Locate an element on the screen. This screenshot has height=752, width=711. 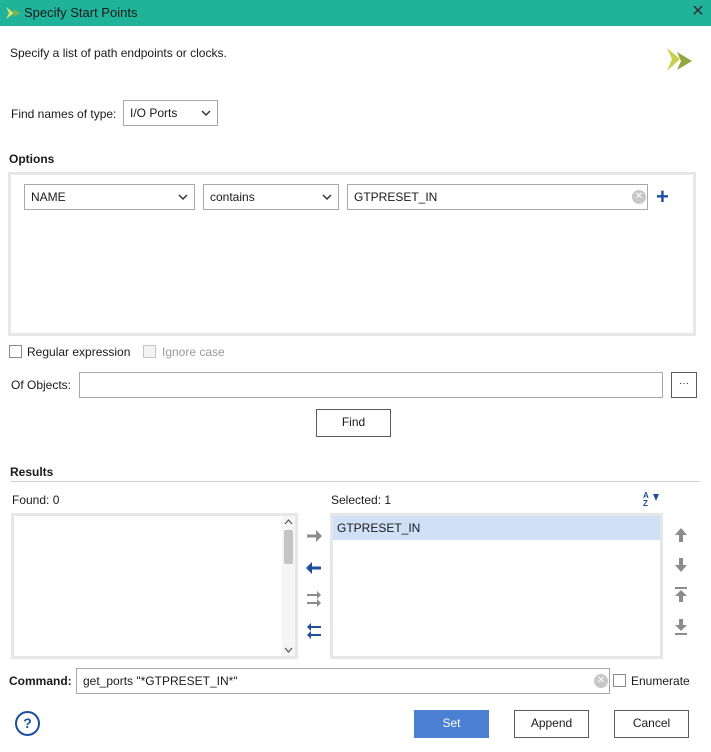
search-value-text: GTPRESET_IN is located at coordinates (396, 197).